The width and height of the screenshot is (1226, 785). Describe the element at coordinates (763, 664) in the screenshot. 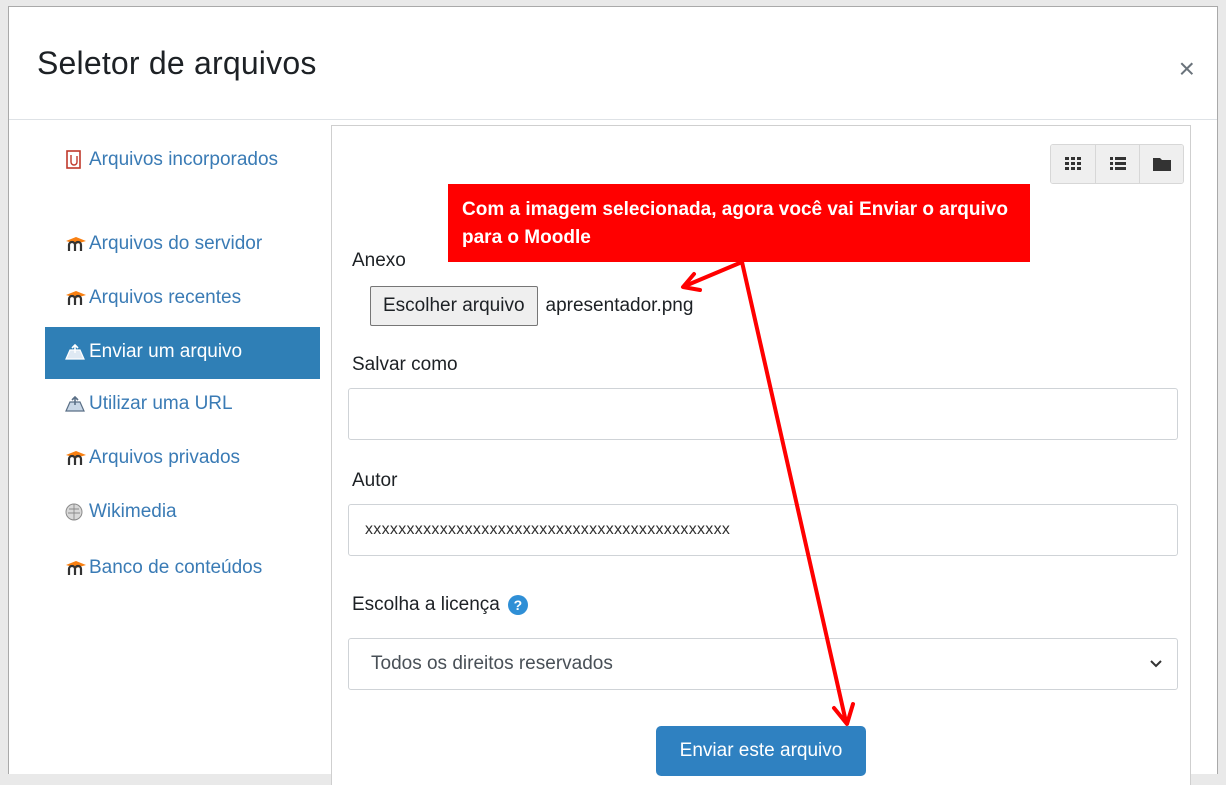

I see `license-select: Todos os direitos reservados` at that location.